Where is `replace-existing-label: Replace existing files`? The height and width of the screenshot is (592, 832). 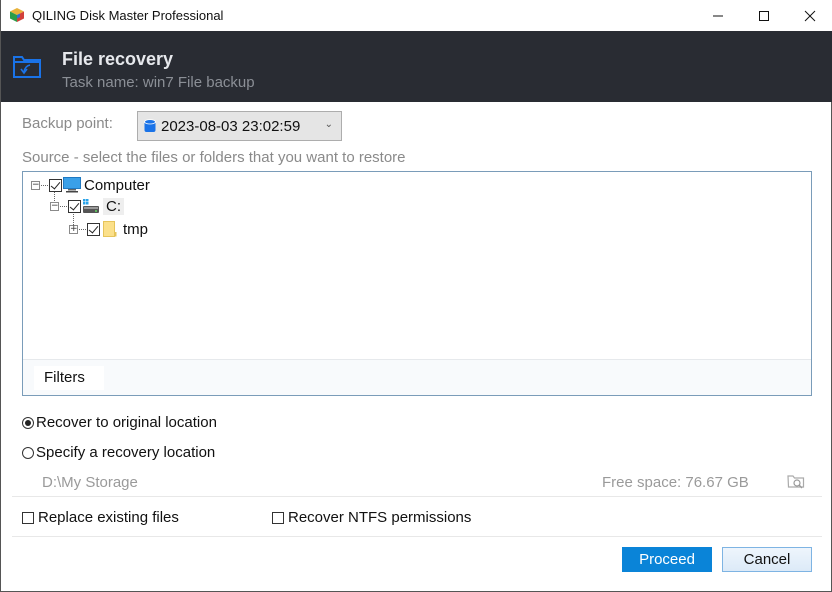
replace-existing-label: Replace existing files is located at coordinates (108, 517).